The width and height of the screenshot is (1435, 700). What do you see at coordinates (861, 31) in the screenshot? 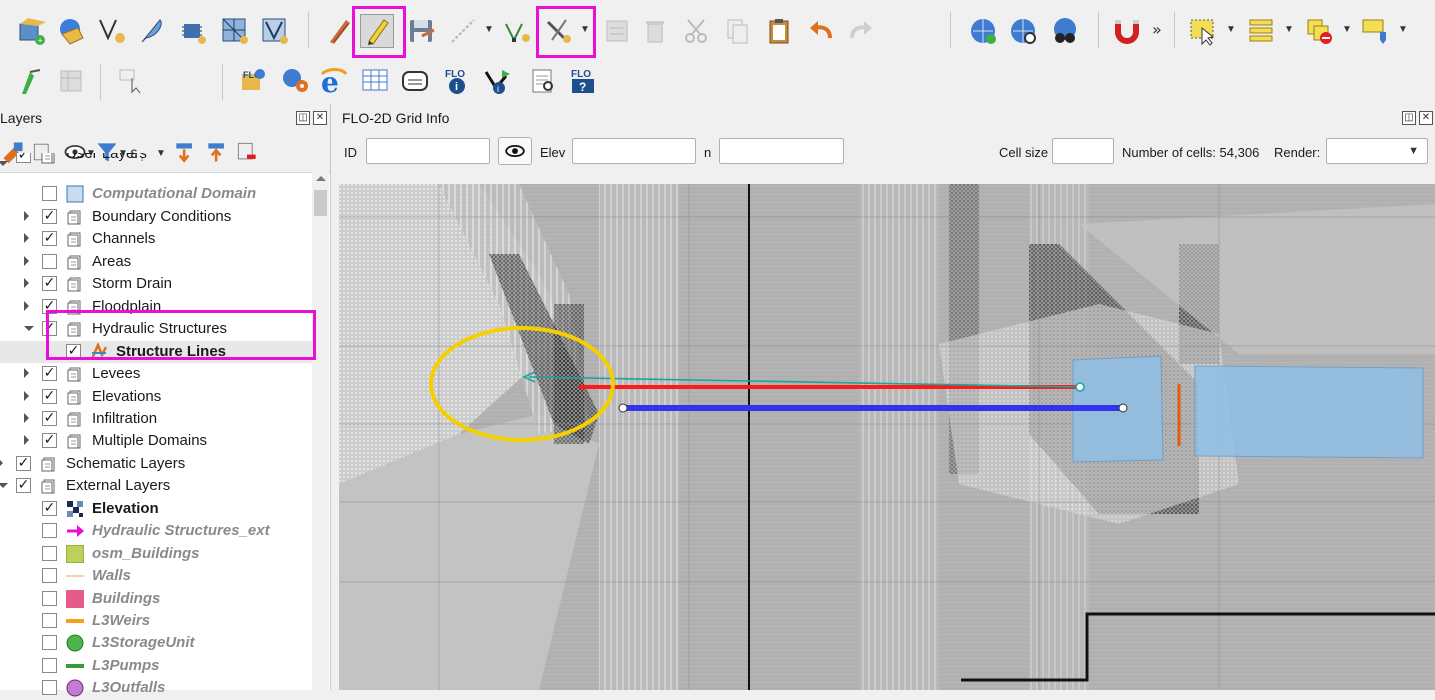
I see `redo-icon` at bounding box center [861, 31].